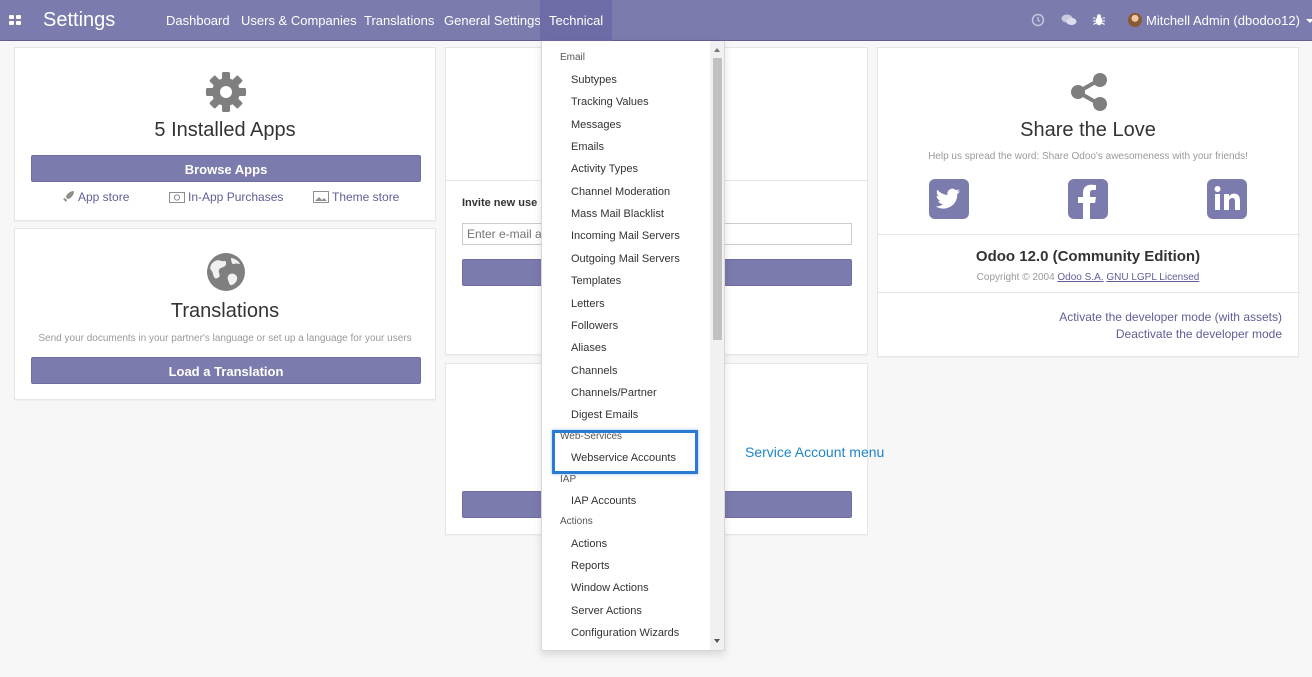 This screenshot has width=1312, height=677. Describe the element at coordinates (594, 80) in the screenshot. I see `menu-item-subtypes: Subtypes` at that location.